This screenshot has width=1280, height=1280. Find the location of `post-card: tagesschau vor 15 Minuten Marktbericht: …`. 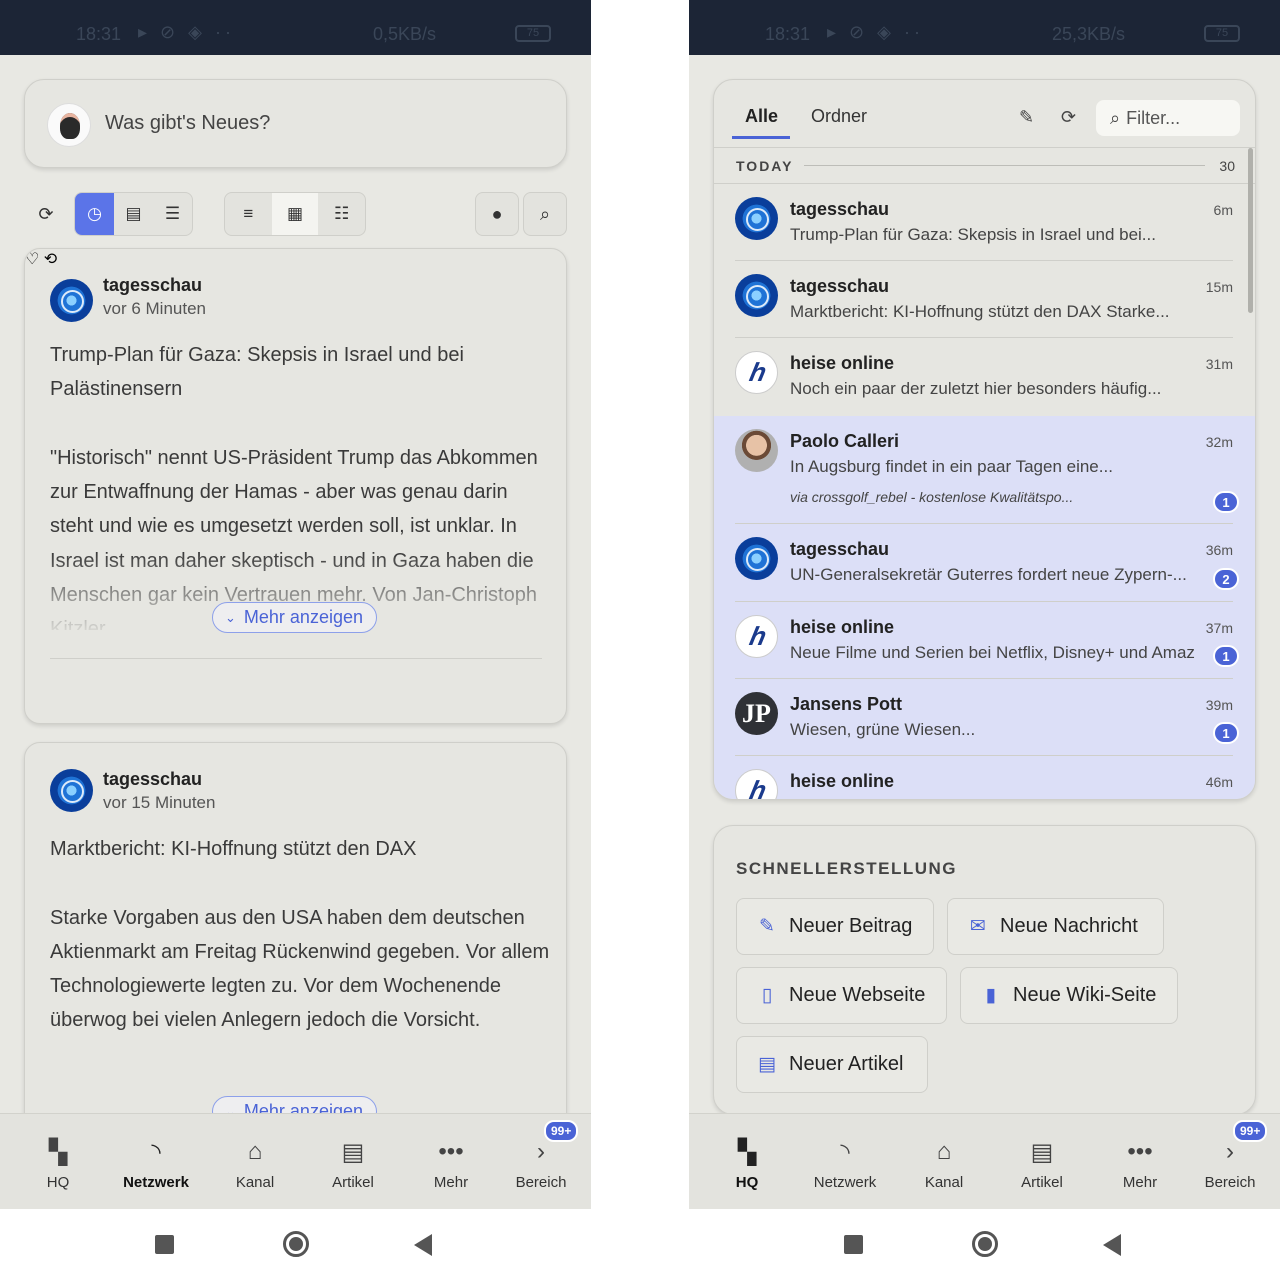

post-card: tagesschau vor 15 Minuten Marktbericht: … is located at coordinates (295, 952).